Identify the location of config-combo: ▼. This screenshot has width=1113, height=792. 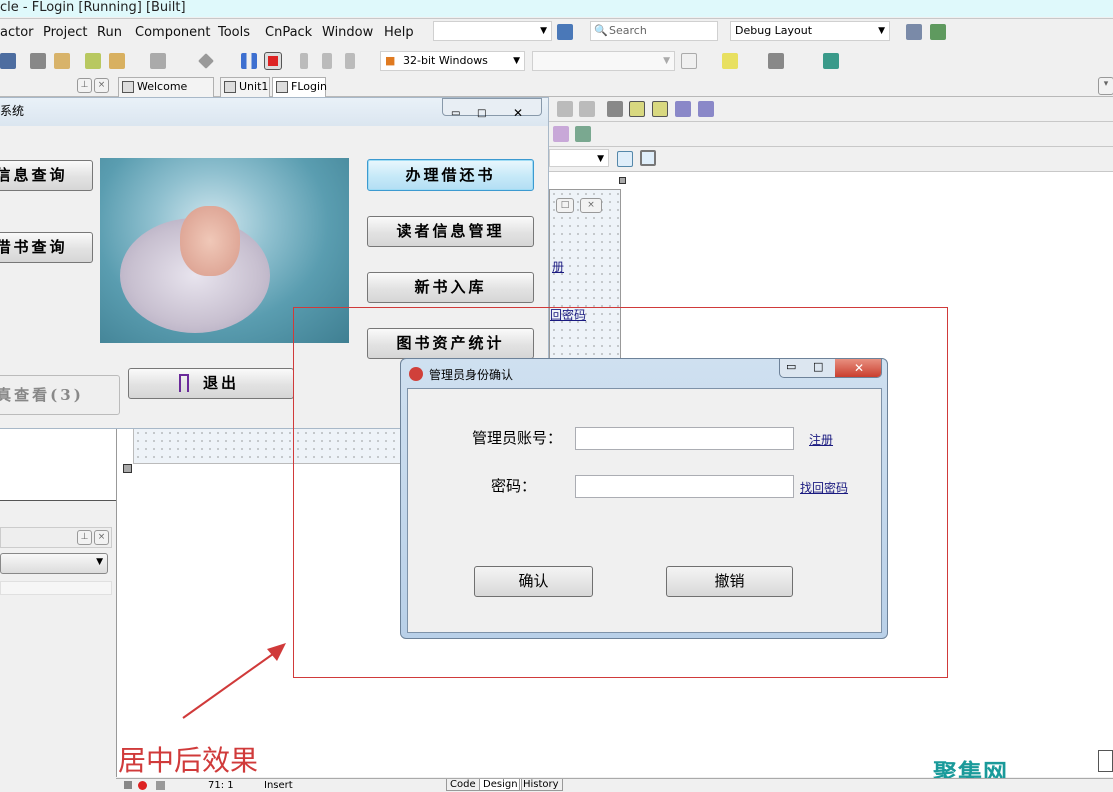
(603, 61).